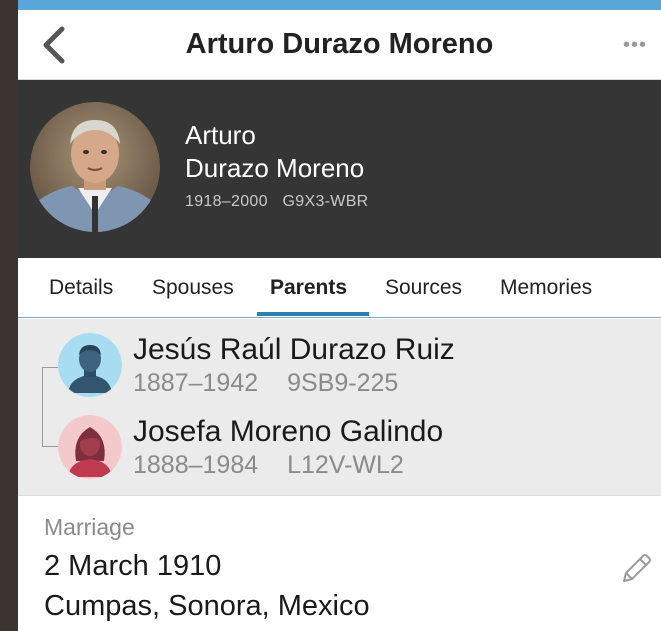 The image size is (661, 631). I want to click on navigation-bar: Arturo Durazo Moreno •••, so click(339, 45).